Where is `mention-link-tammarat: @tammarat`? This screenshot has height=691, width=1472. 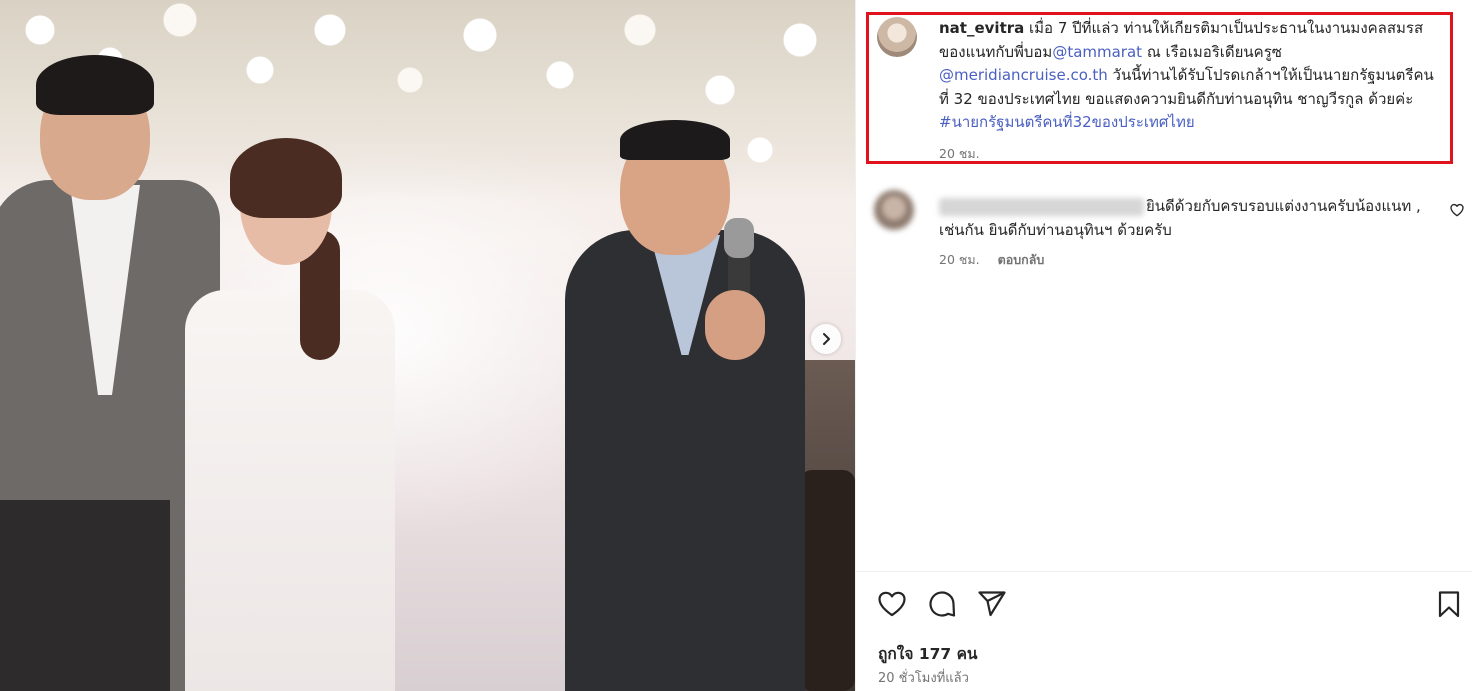 mention-link-tammarat: @tammarat is located at coordinates (1097, 52).